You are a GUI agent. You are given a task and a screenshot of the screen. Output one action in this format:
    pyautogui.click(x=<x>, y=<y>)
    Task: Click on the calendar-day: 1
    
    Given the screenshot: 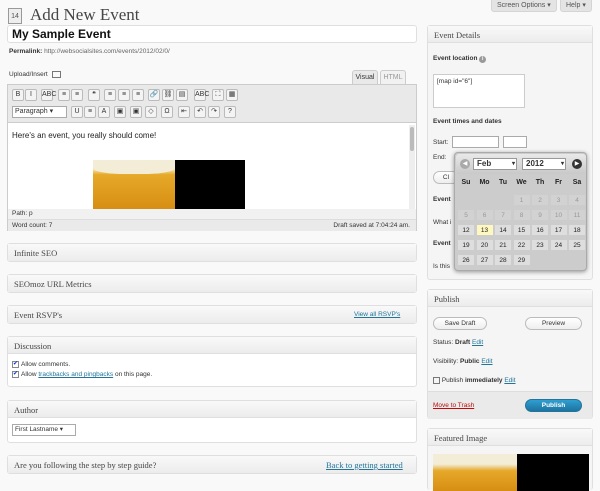 What is the action you would take?
    pyautogui.click(x=521, y=200)
    